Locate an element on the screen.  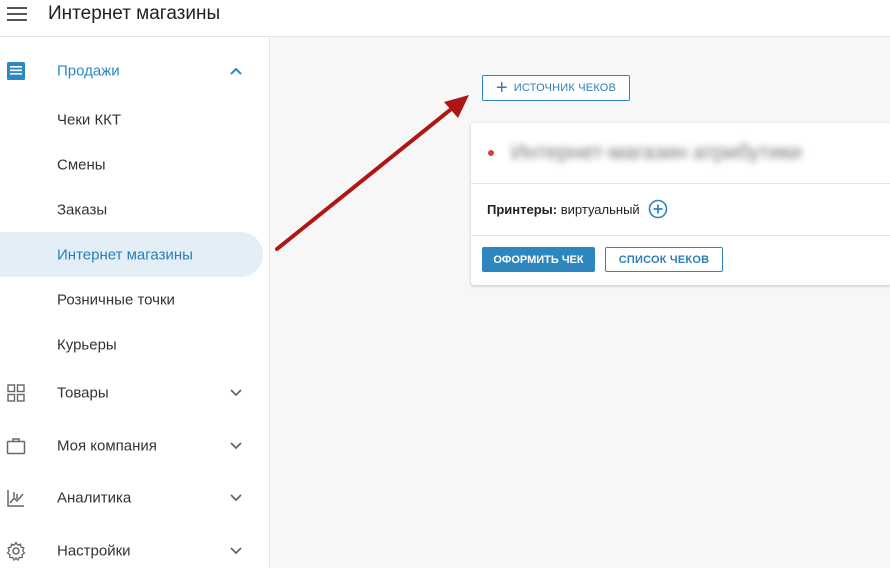
briefcase-icon is located at coordinates (16, 446).